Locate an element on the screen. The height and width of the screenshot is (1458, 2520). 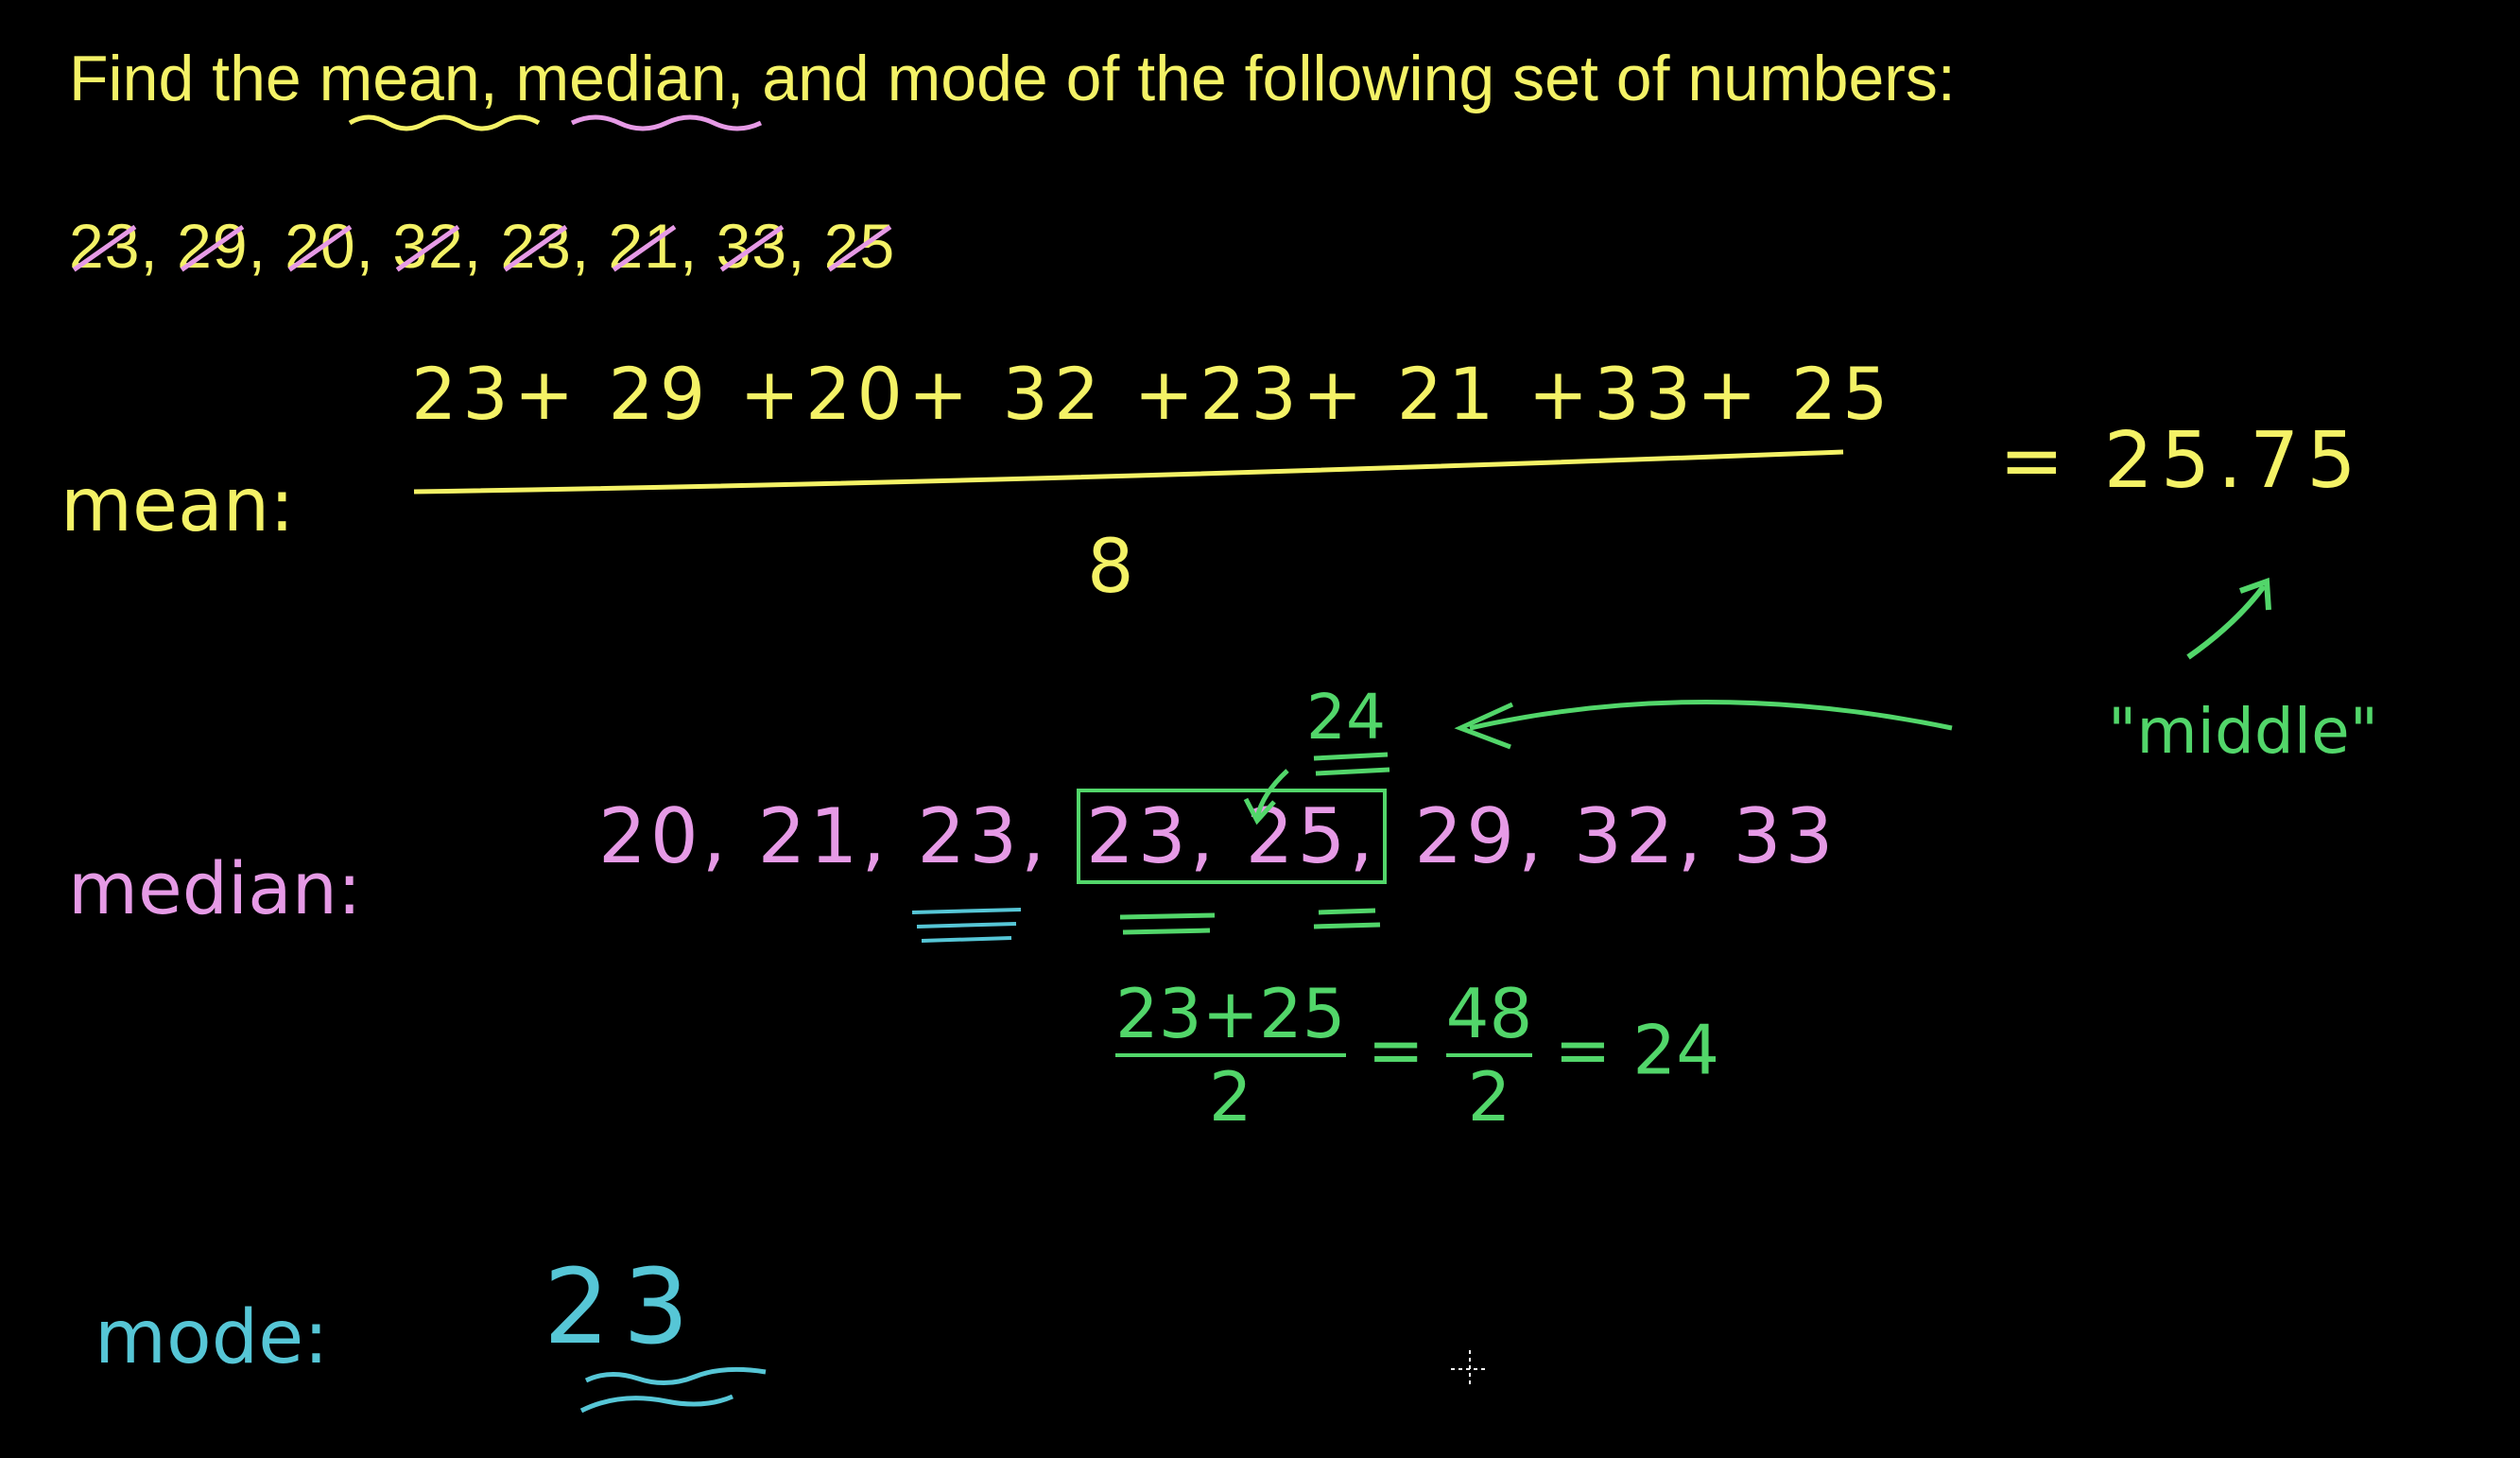
box-arrow is located at coordinates (1271, 794).